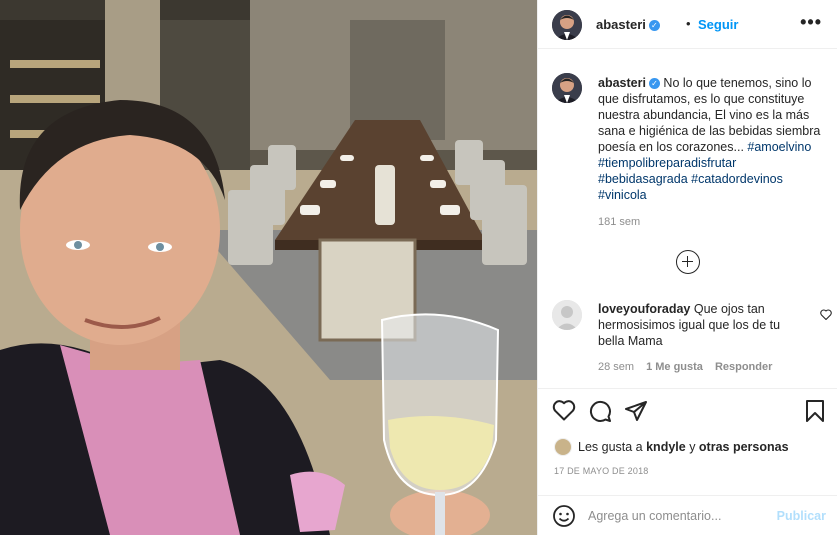  Describe the element at coordinates (687, 410) in the screenshot. I see `action-bar` at that location.